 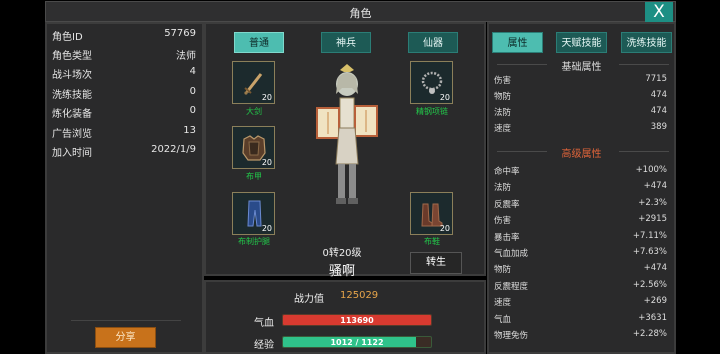 What do you see at coordinates (72, 56) in the screenshot?
I see `info-label: 角色类型` at bounding box center [72, 56].